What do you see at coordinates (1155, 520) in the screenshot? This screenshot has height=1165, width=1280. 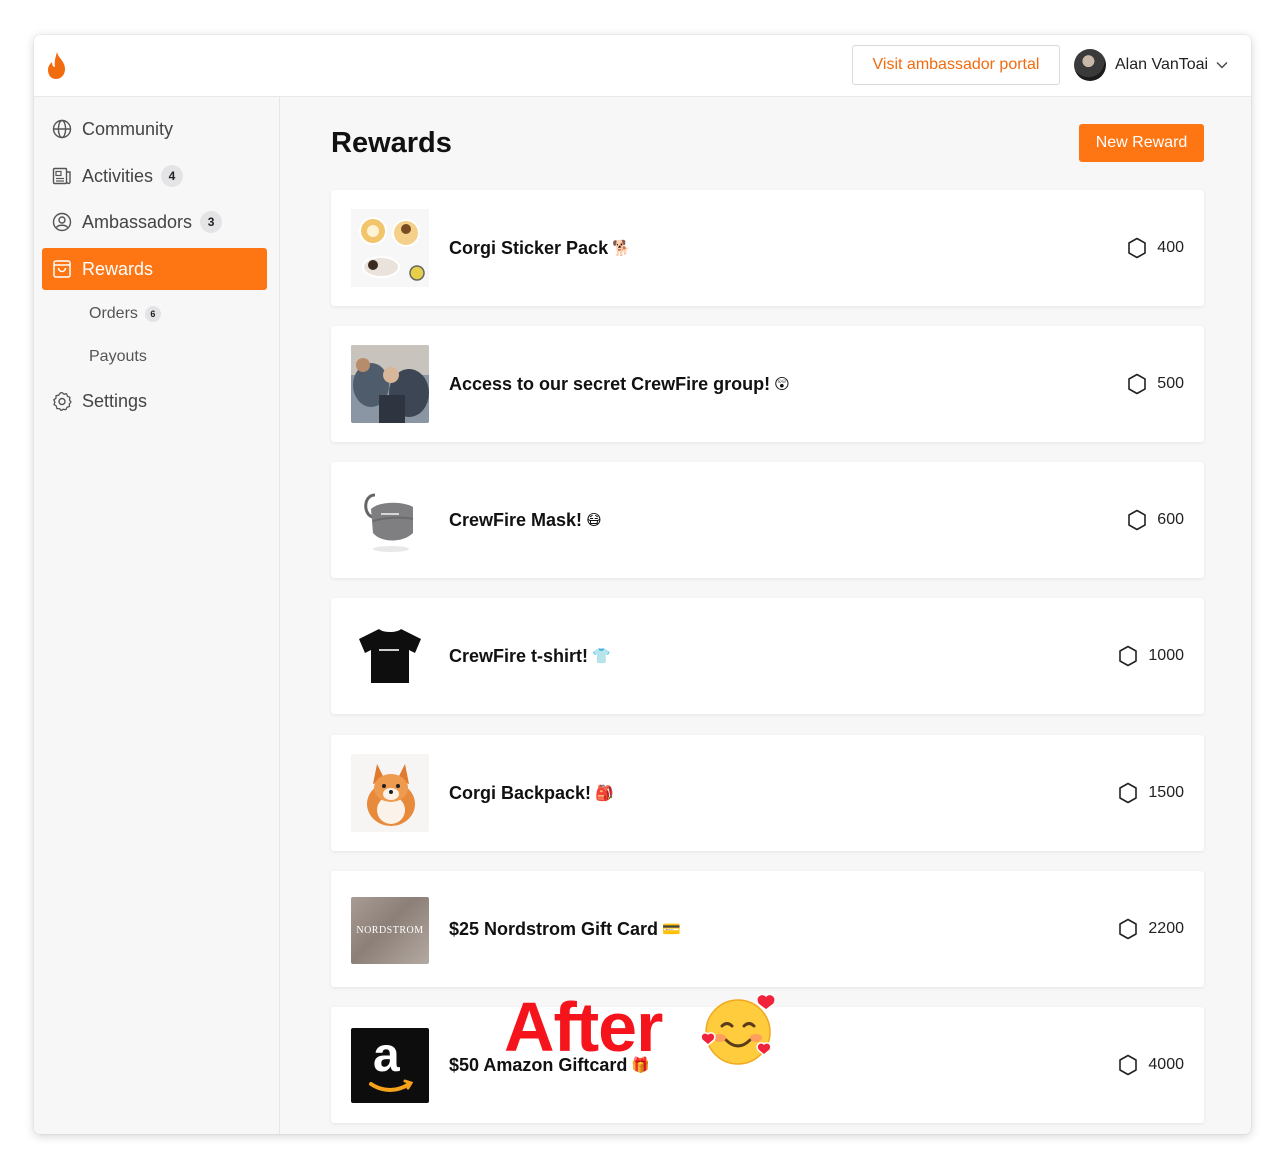 I see `reward-points: 600` at bounding box center [1155, 520].